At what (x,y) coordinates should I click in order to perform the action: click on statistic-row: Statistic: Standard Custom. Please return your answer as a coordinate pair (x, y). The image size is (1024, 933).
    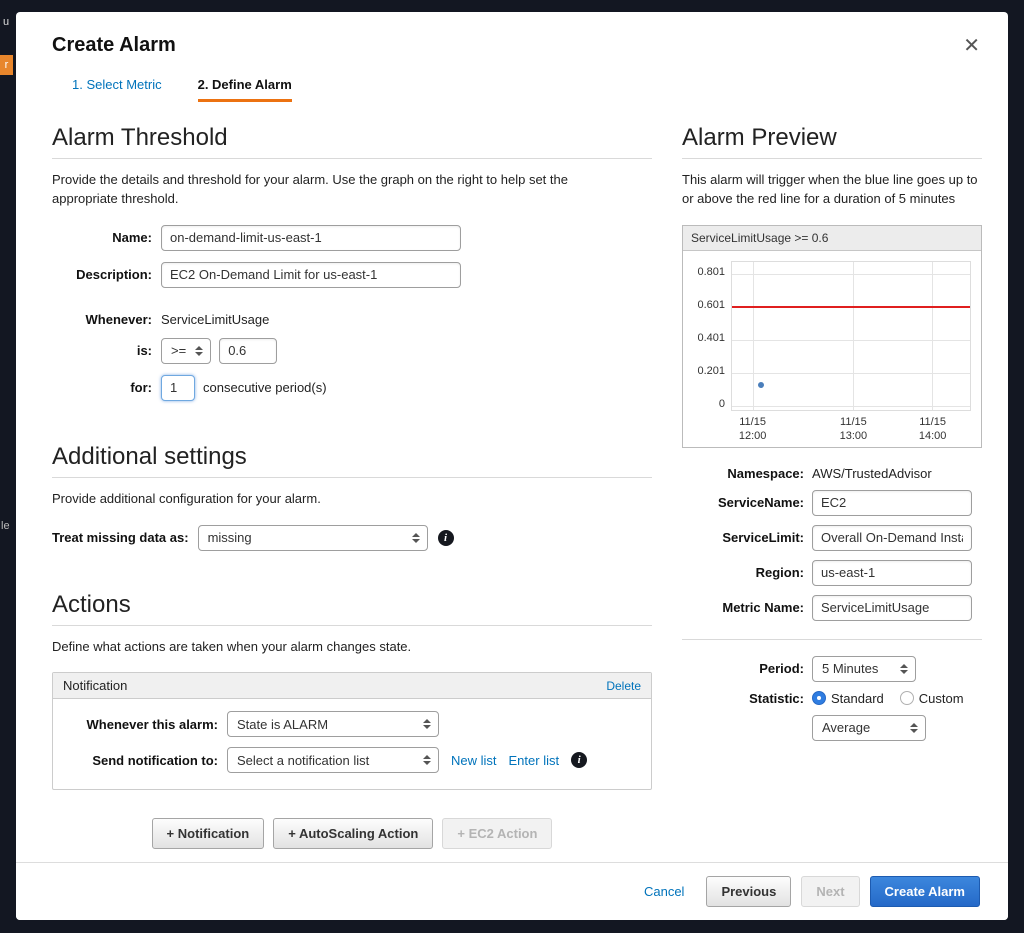
    Looking at the image, I should click on (832, 698).